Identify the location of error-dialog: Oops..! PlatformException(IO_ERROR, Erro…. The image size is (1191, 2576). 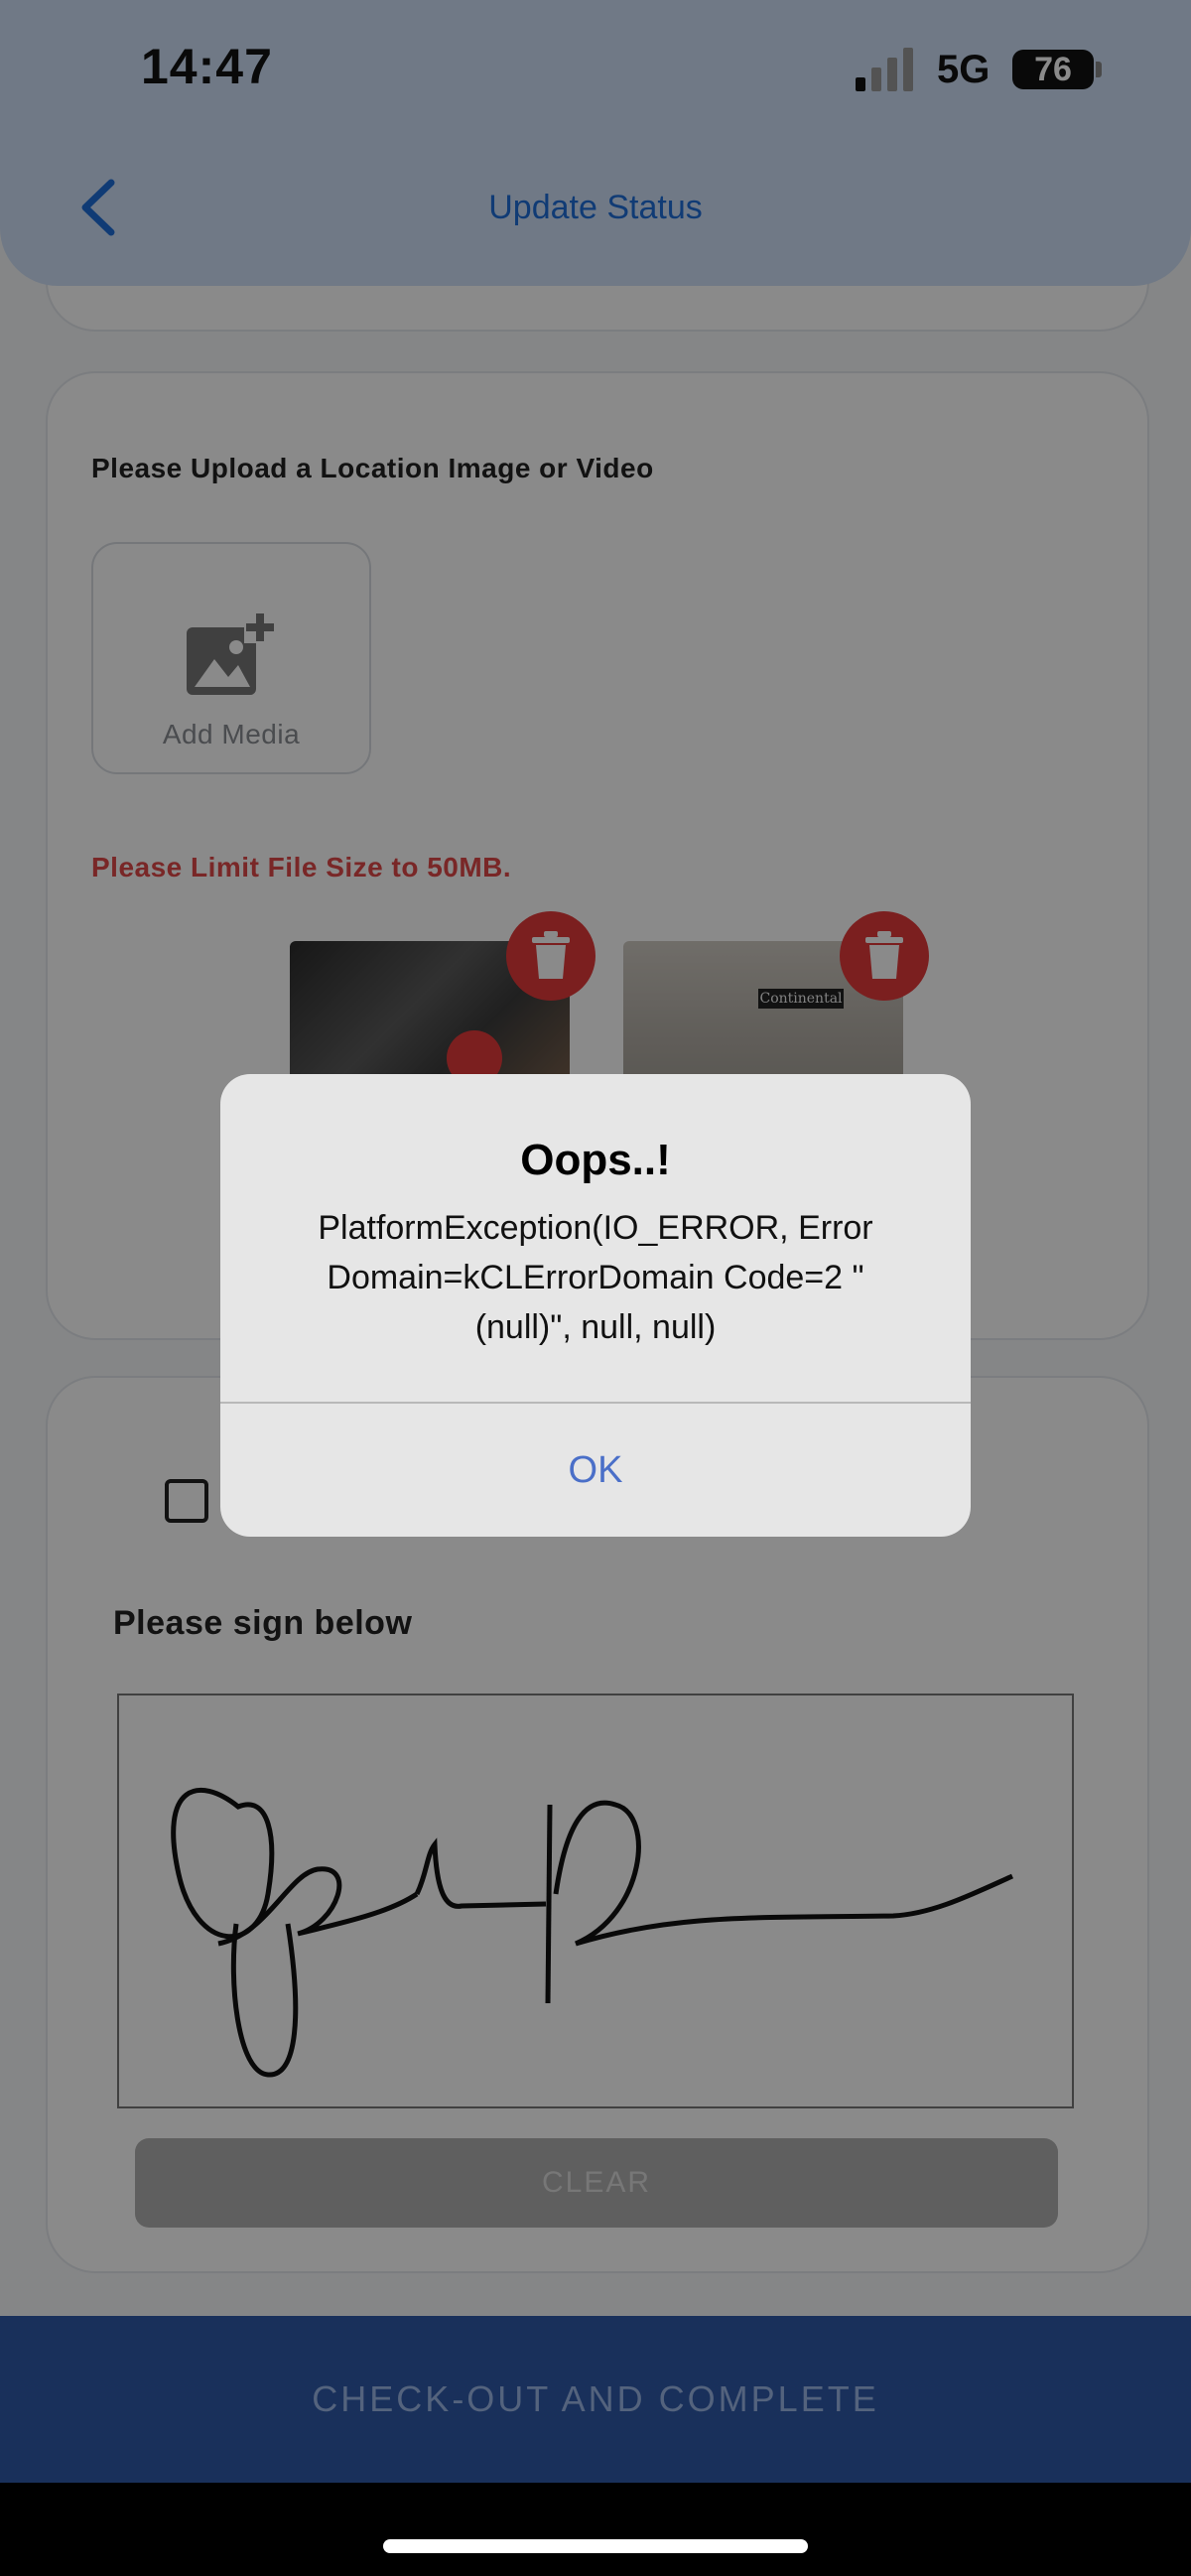
(595, 1305).